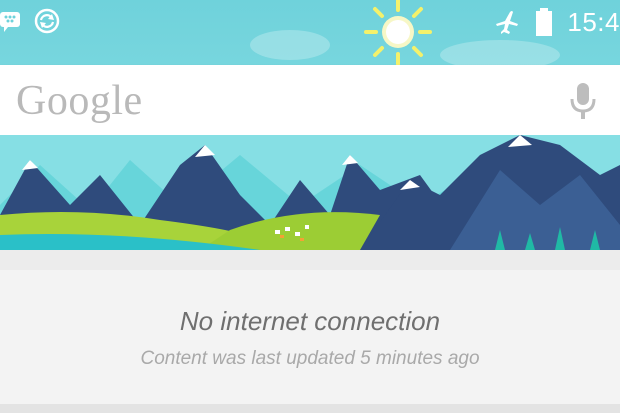 The width and height of the screenshot is (620, 413). I want to click on google-logo: Google, so click(79, 101).